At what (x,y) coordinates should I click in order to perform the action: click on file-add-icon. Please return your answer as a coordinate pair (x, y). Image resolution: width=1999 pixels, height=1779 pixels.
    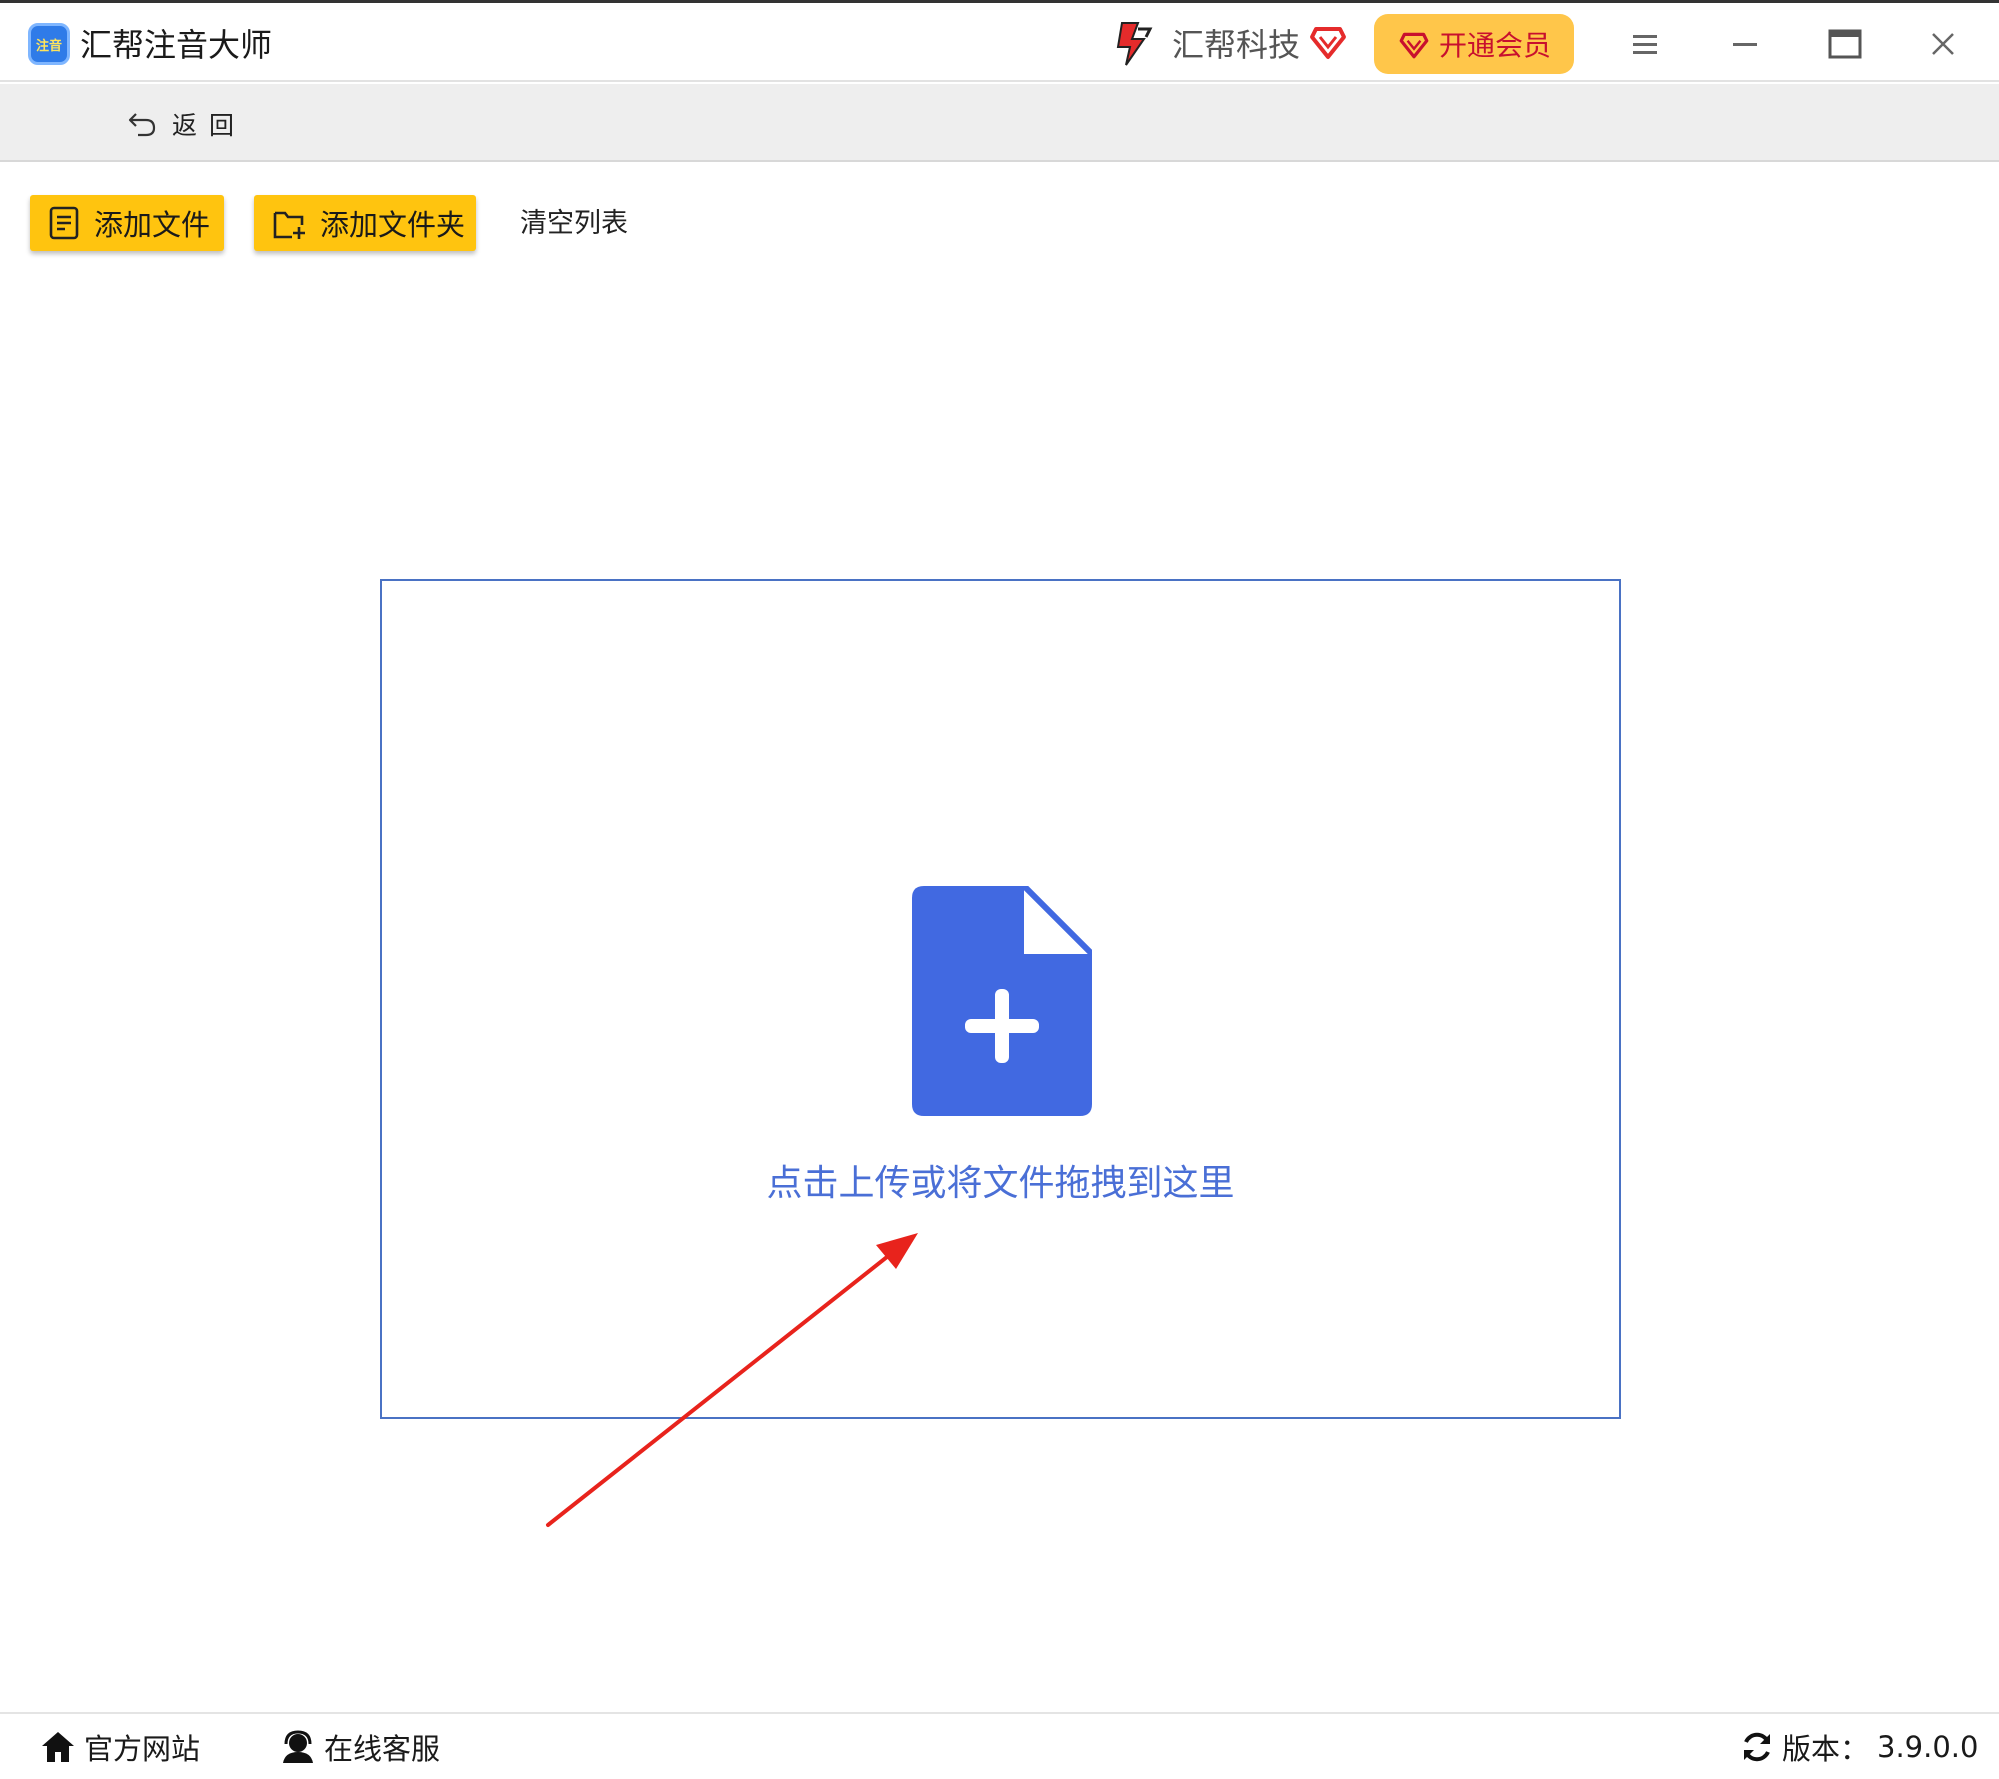
    Looking at the image, I should click on (1002, 1001).